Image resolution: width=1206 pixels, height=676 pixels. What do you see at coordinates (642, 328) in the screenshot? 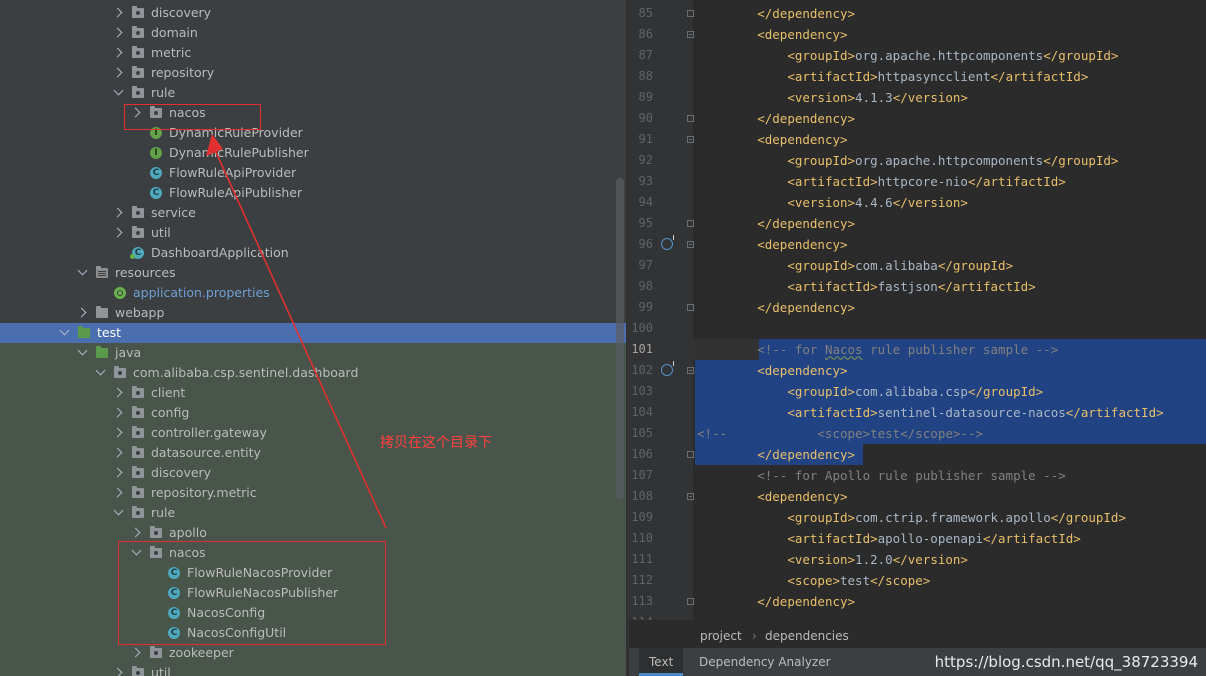
I see `line-number: 100` at bounding box center [642, 328].